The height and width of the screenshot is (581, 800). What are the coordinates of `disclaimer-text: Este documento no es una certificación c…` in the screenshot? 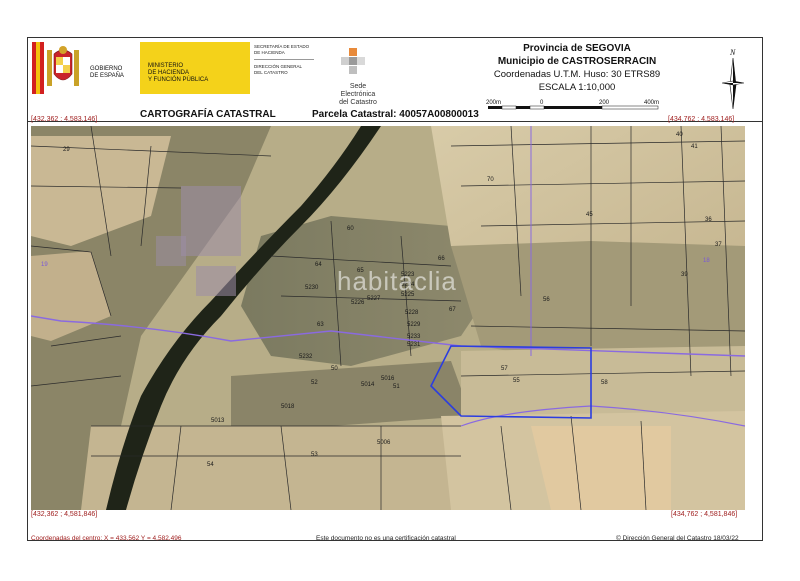 It's located at (386, 538).